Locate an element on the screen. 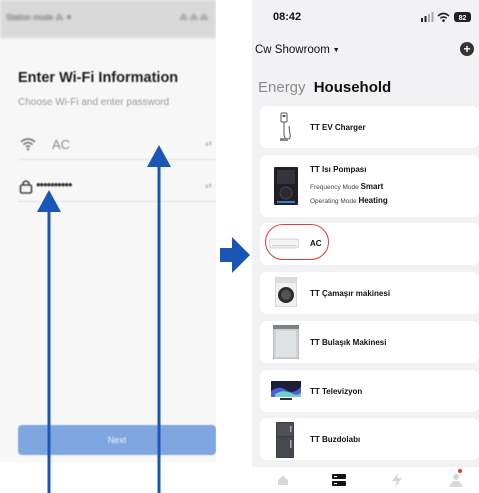  device-name: TT Bulaşık Makinesi is located at coordinates (348, 342).